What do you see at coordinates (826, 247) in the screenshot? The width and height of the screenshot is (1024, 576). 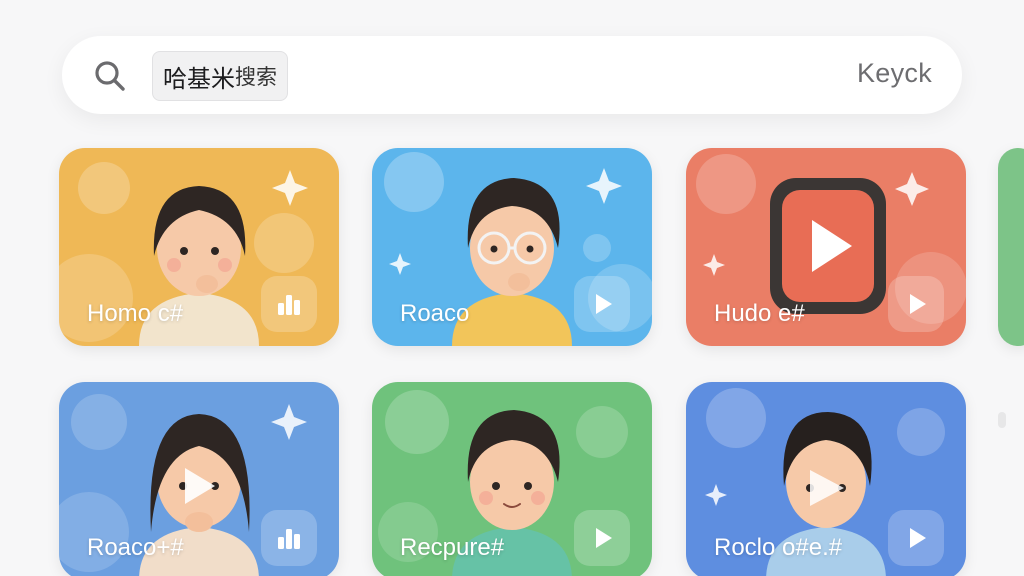 I see `video-card: Hudo e#` at bounding box center [826, 247].